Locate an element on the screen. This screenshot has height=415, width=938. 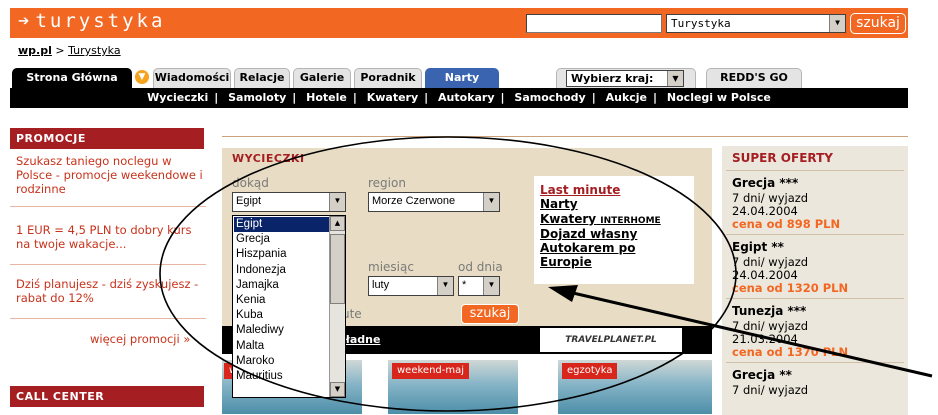
offer-name: Grecja *** is located at coordinates (765, 183).